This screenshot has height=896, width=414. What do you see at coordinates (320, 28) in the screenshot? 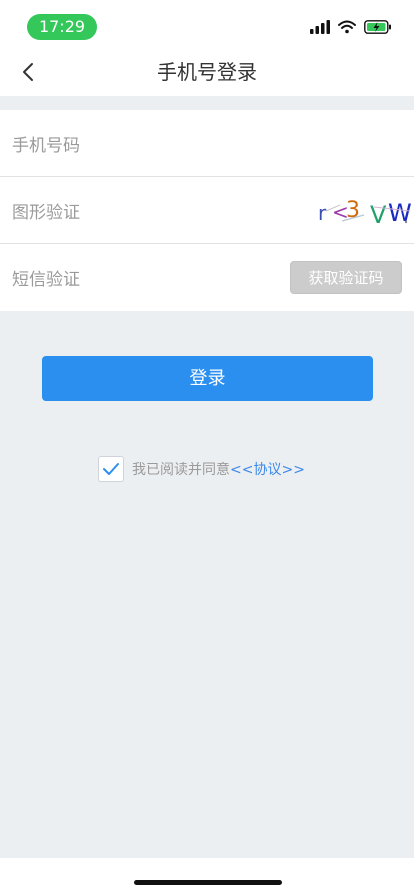
I see `signal-icon` at bounding box center [320, 28].